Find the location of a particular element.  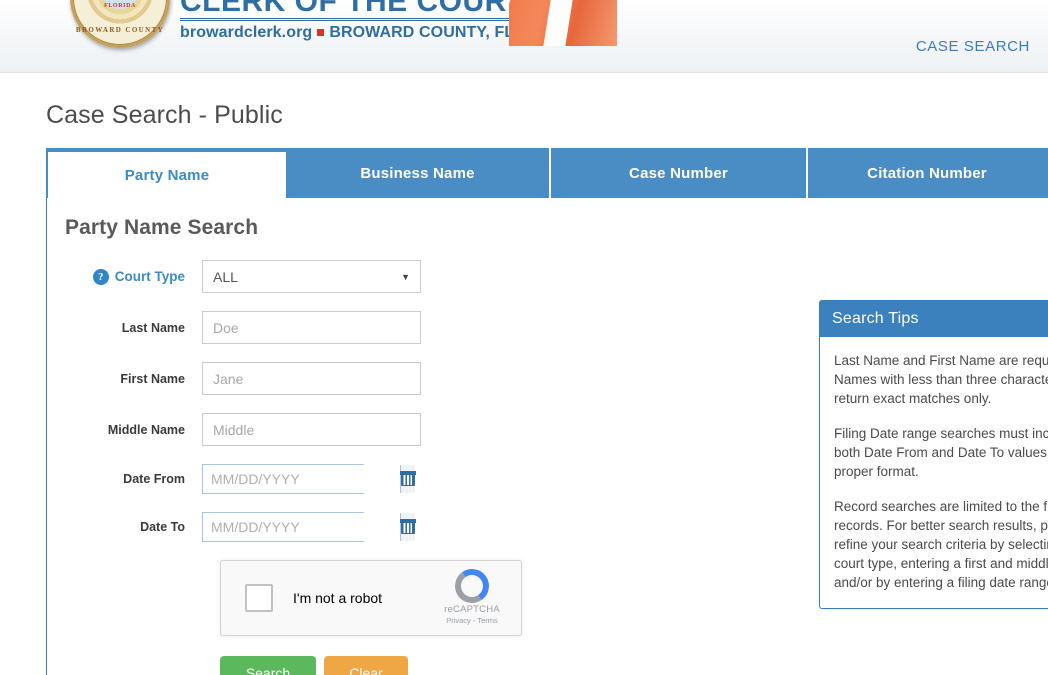

recaptcha-logo-icon is located at coordinates (472, 586).